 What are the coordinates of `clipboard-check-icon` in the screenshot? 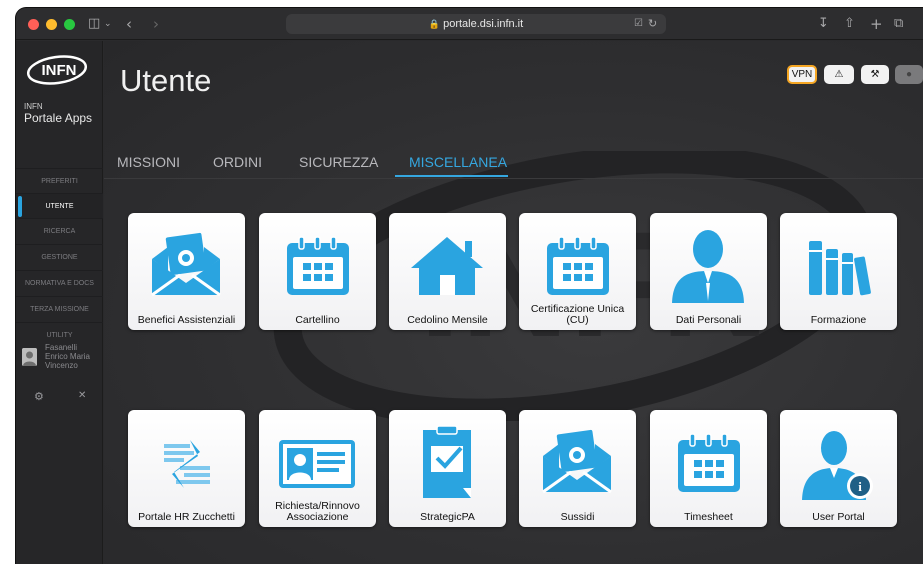 It's located at (447, 461).